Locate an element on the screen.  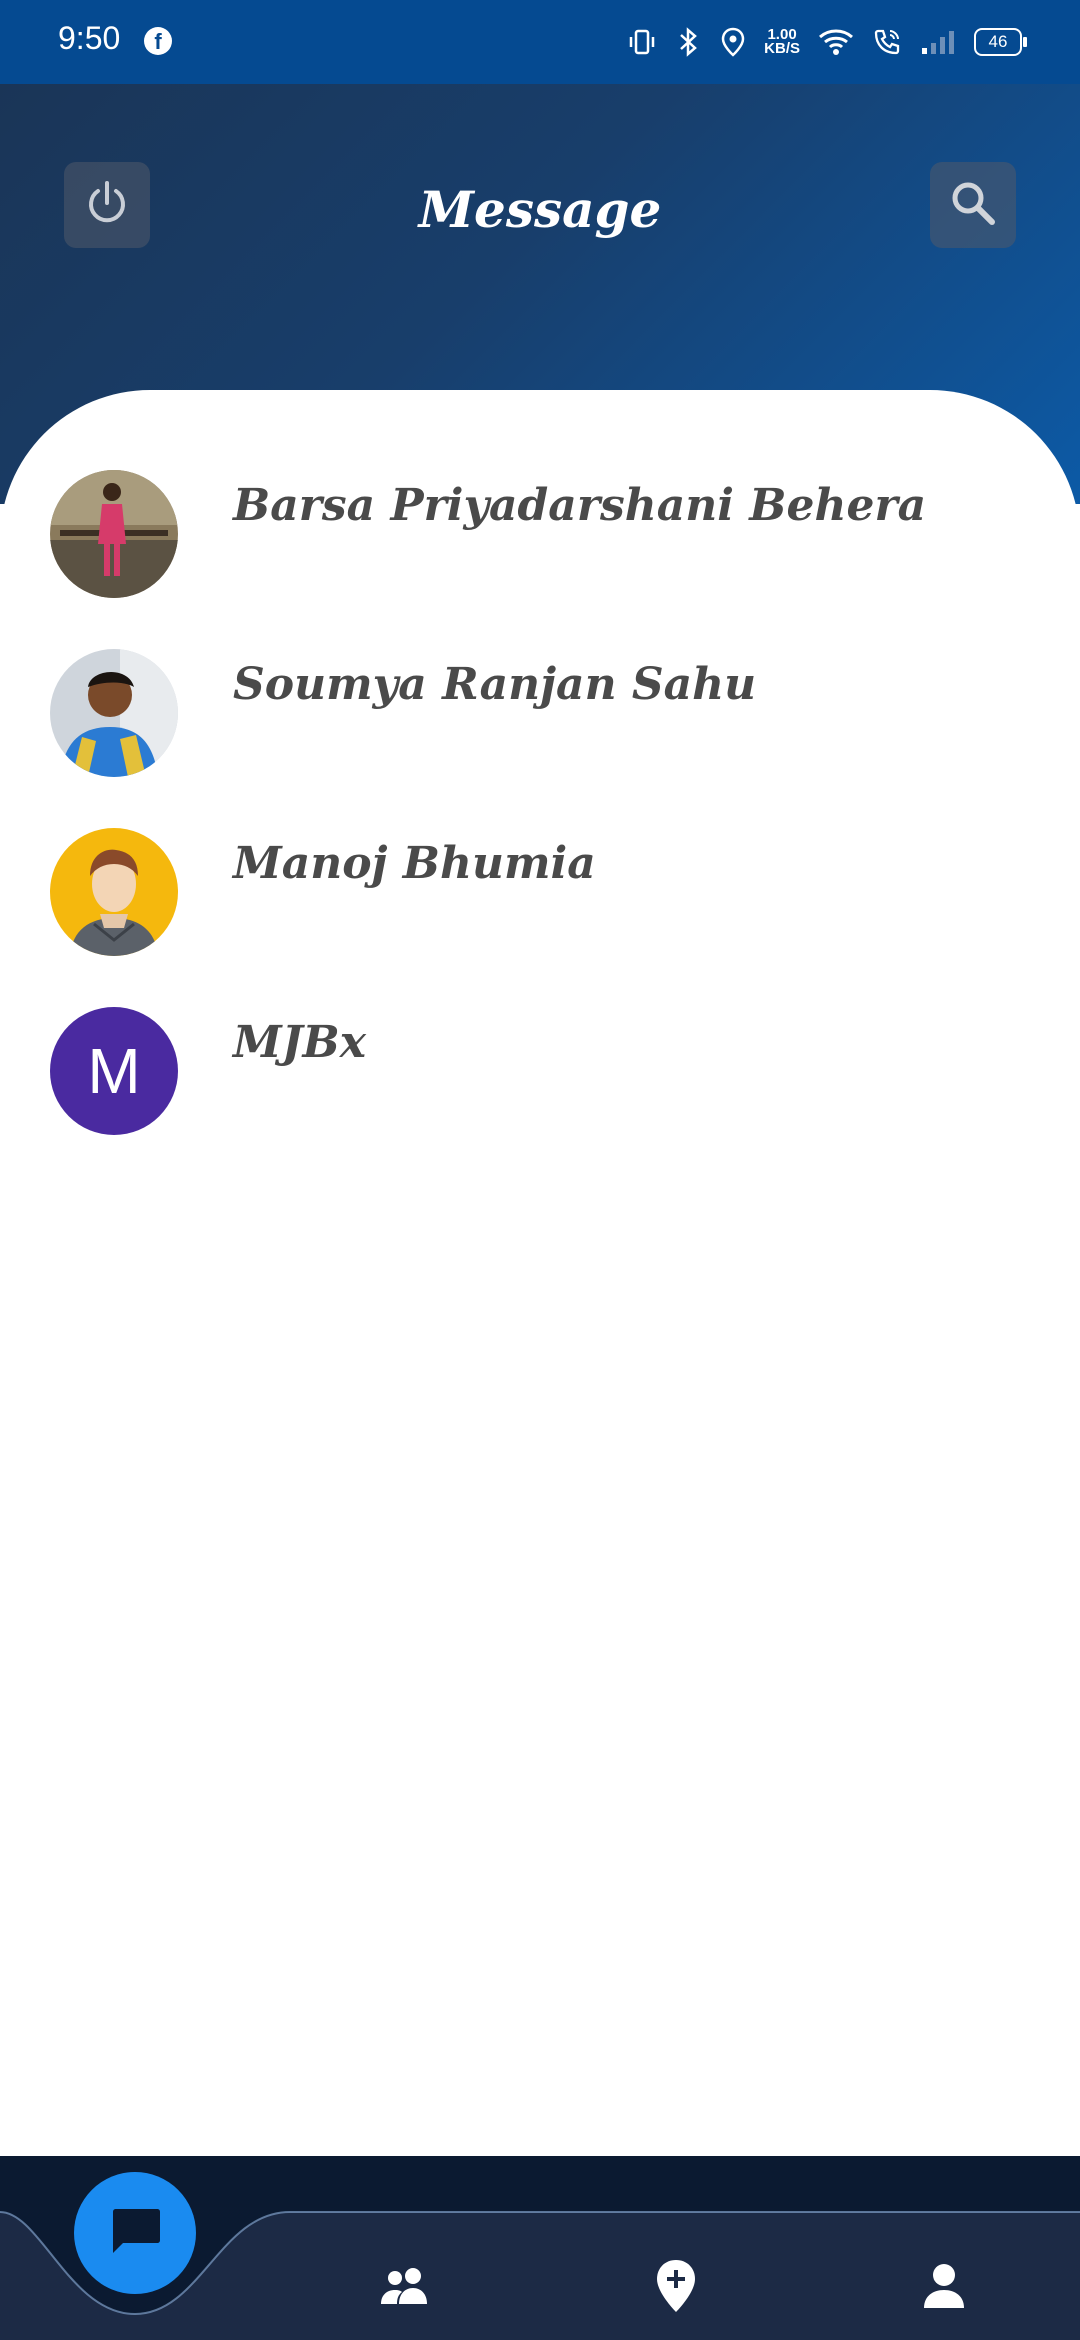
chat-icon is located at coordinates (135, 2233).